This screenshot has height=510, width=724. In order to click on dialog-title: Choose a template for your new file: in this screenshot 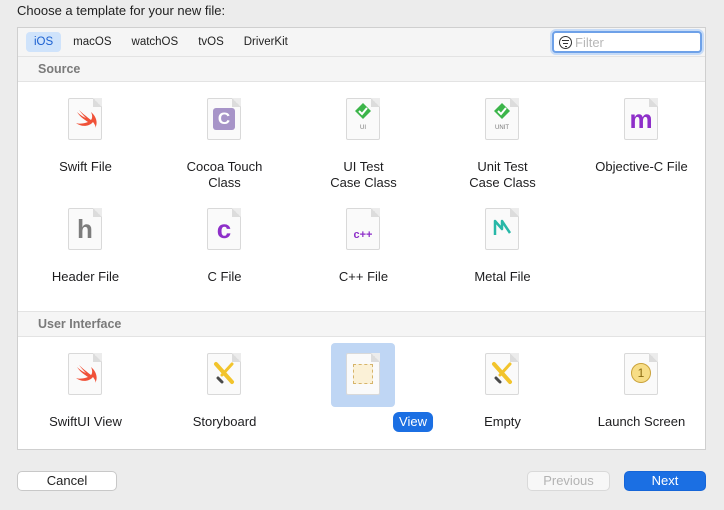, I will do `click(121, 10)`.